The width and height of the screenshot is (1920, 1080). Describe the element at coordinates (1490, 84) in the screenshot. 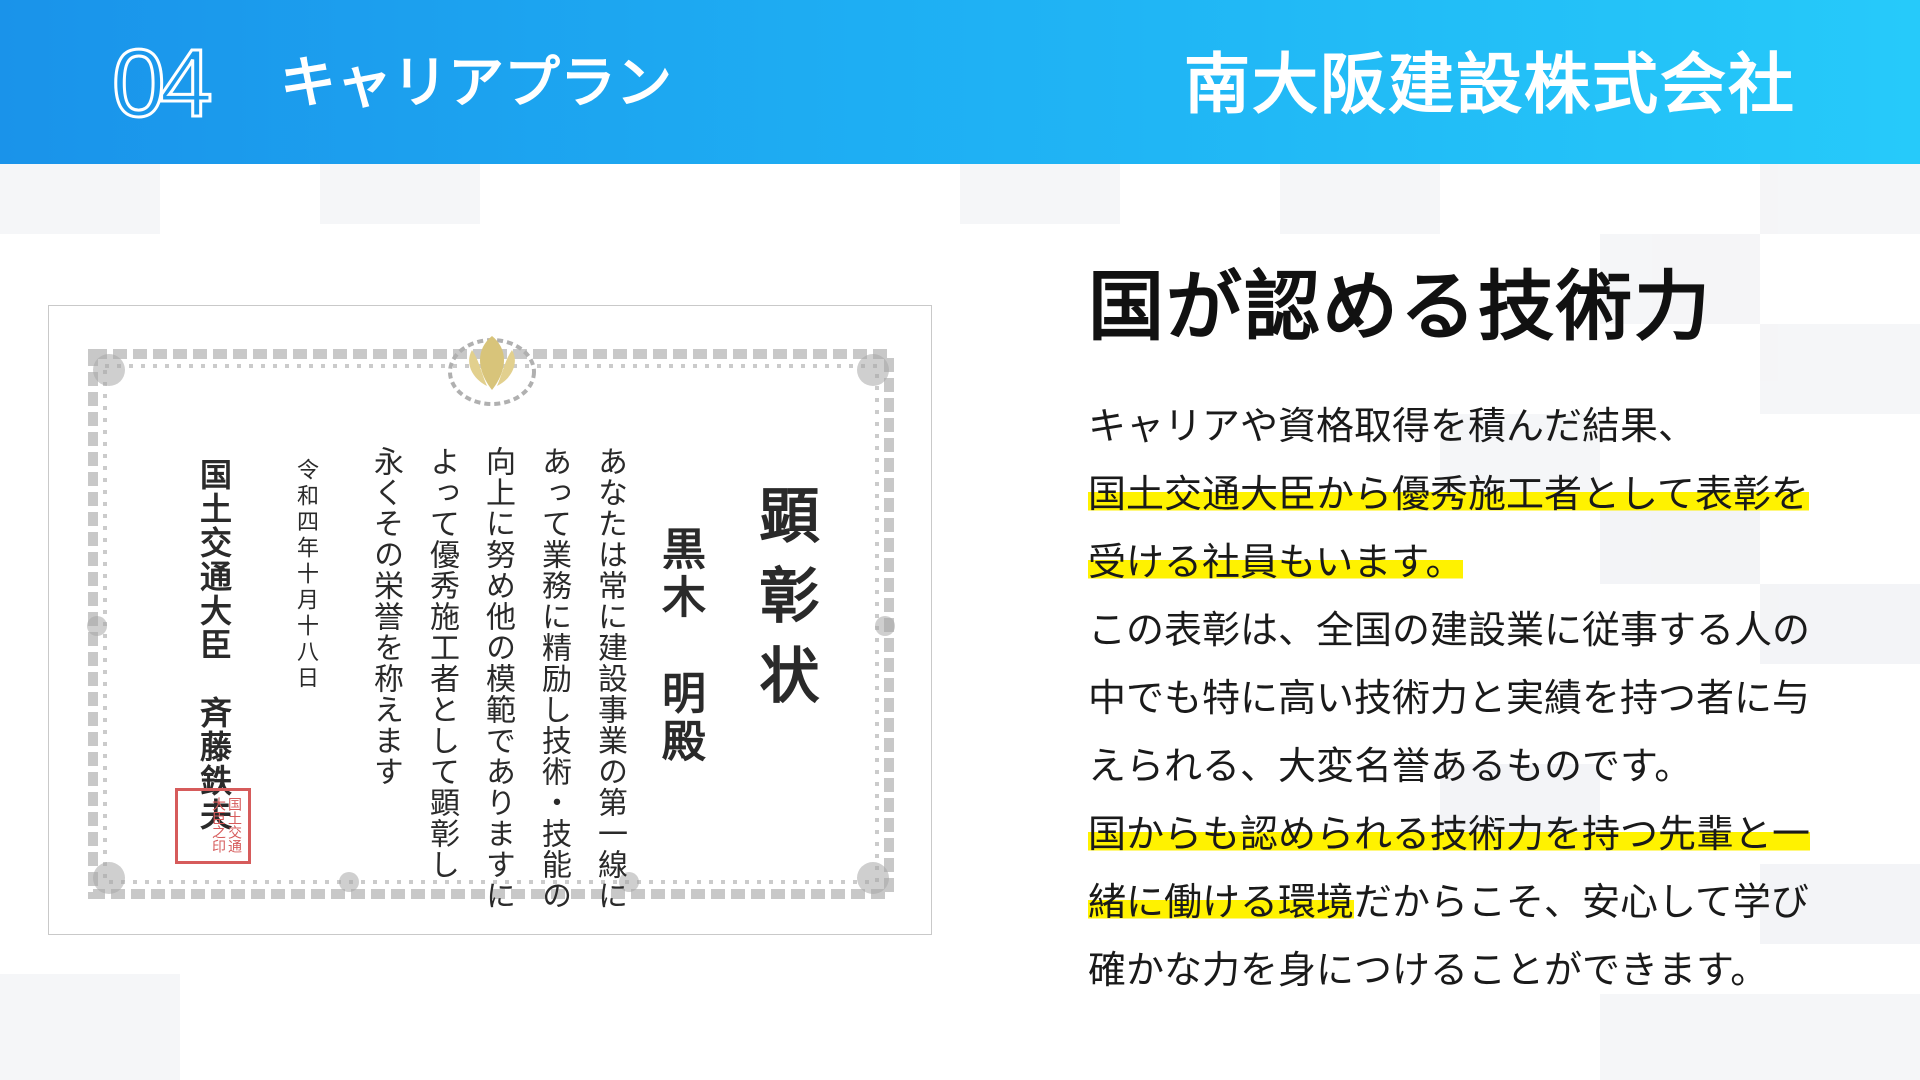

I see `company-name: 南大阪建設株式会社` at that location.